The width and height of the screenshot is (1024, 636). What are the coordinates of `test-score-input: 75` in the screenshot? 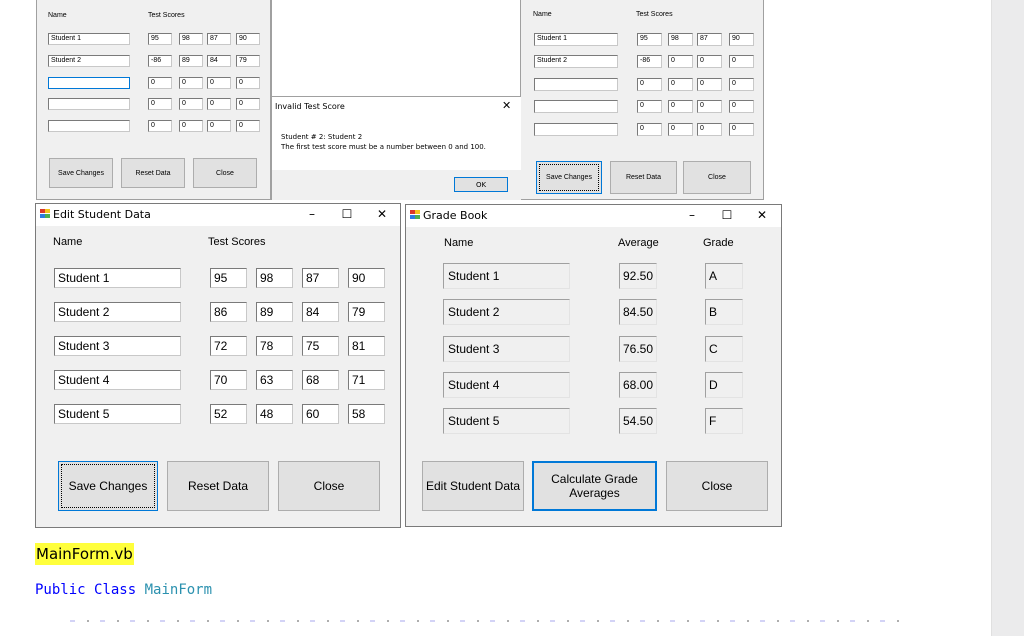 It's located at (320, 346).